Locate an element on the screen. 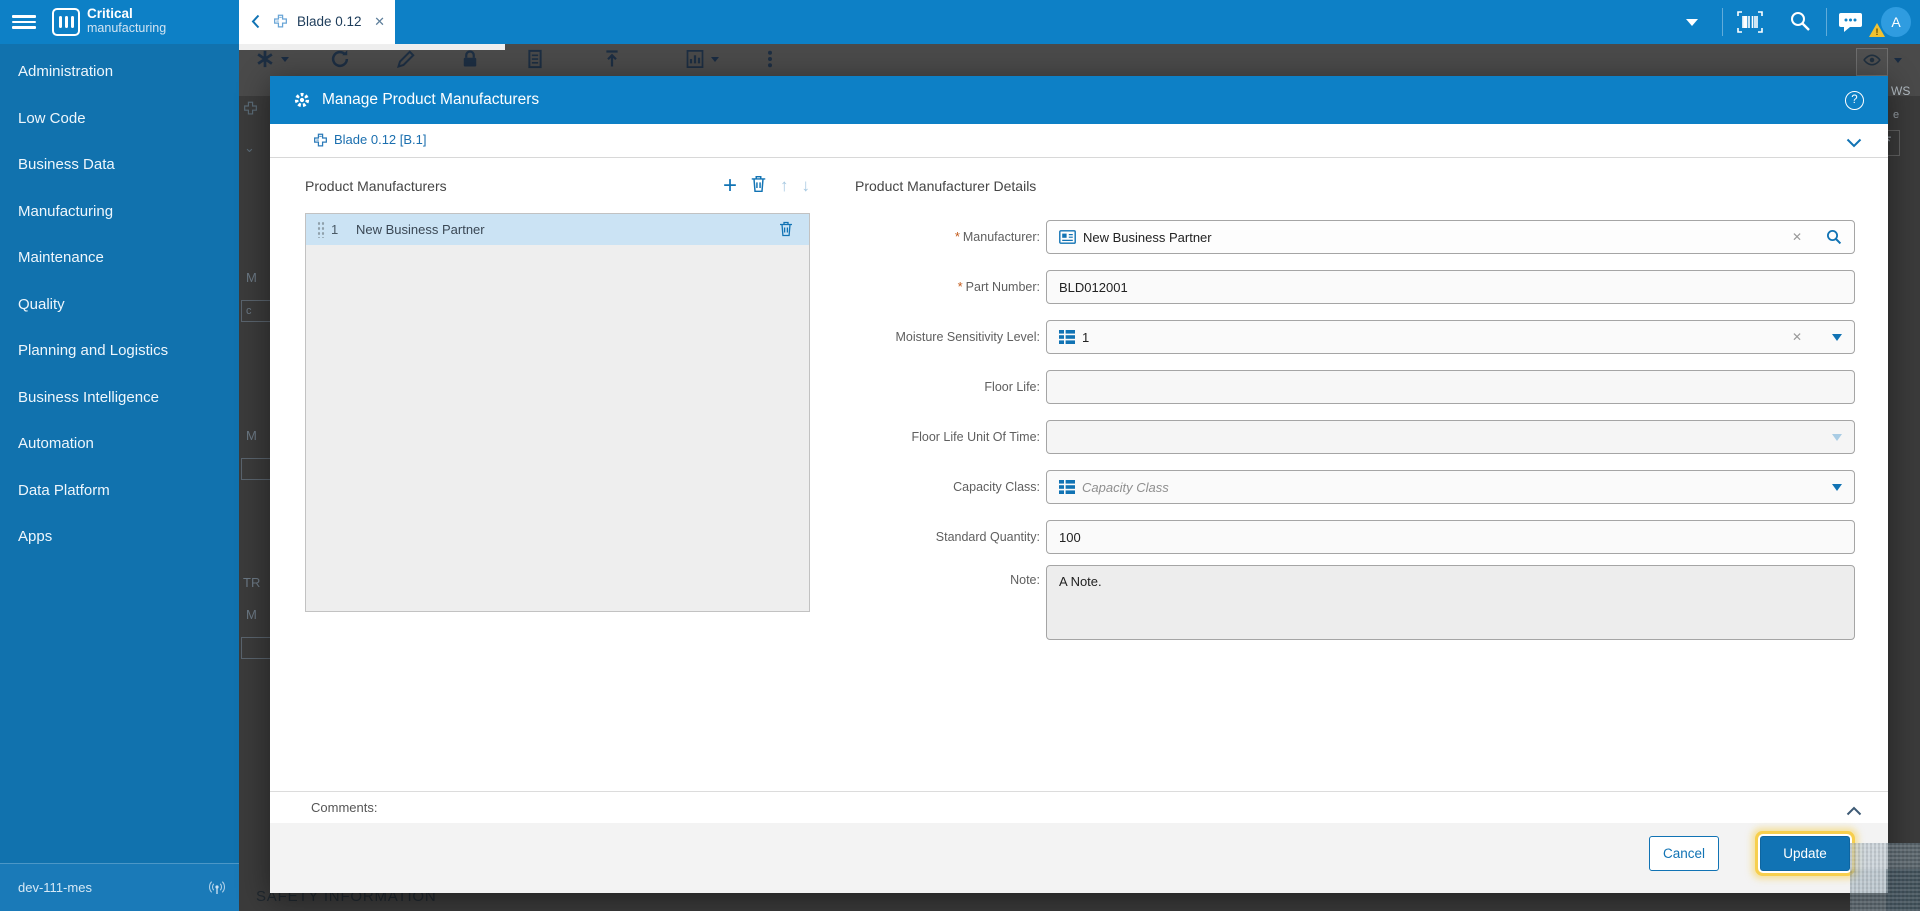 Image resolution: width=1920 pixels, height=911 pixels. background-fragment: TR is located at coordinates (252, 582).